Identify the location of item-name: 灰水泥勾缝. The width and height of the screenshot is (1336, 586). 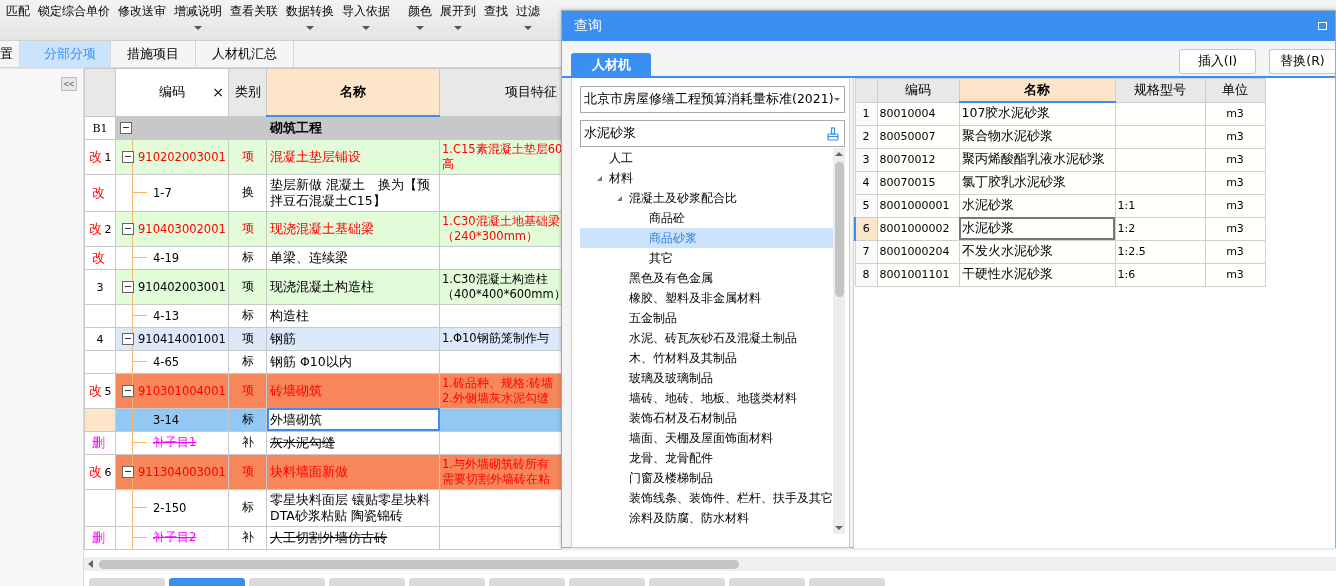
(302, 442).